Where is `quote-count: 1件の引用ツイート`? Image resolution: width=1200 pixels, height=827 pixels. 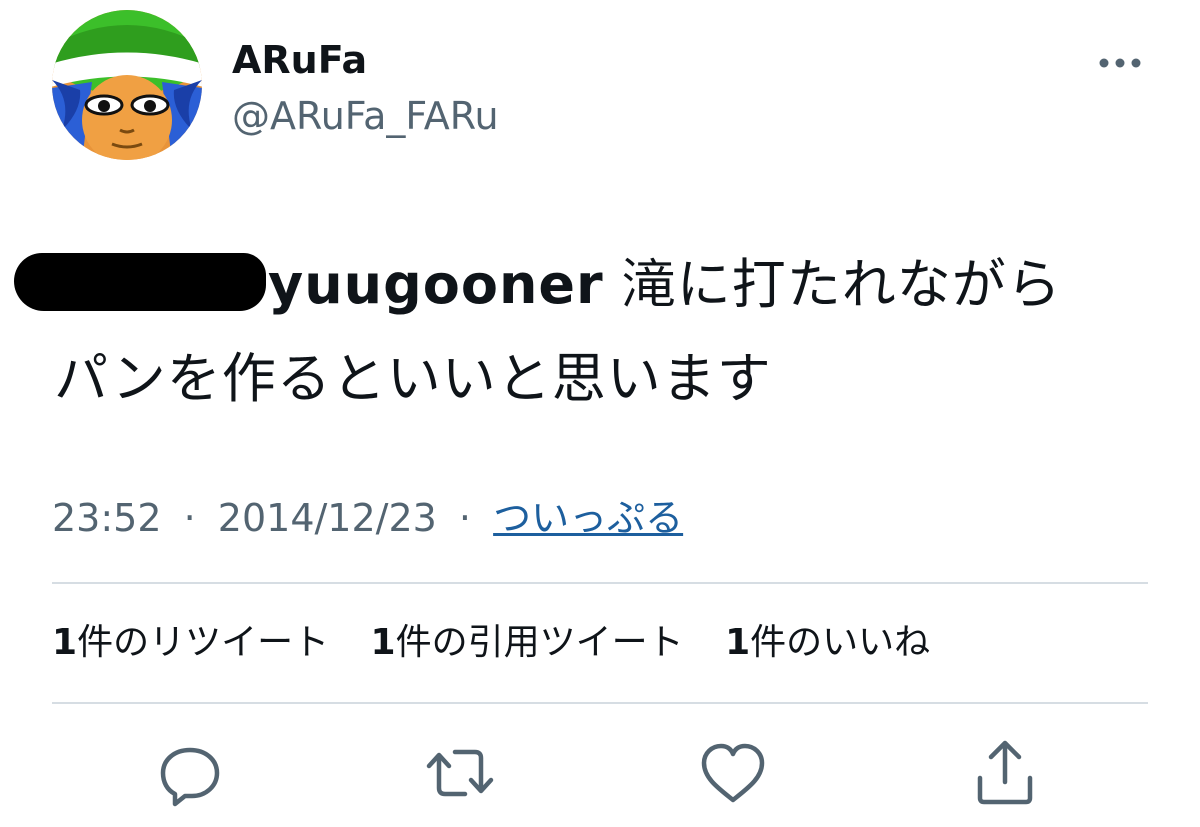
quote-count: 1件の引用ツイート is located at coordinates (527, 643).